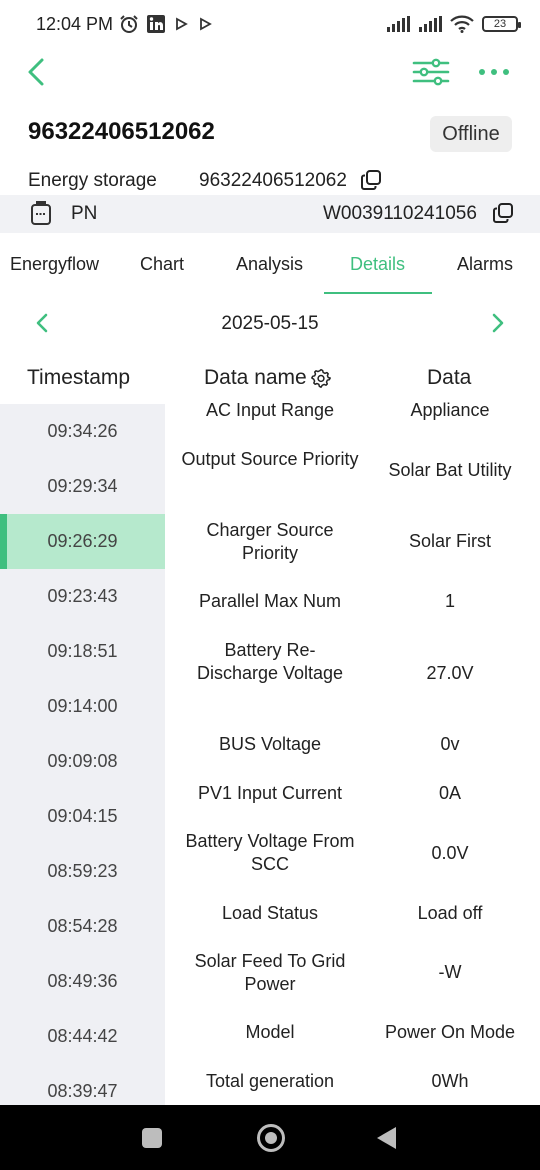 This screenshot has height=1170, width=540. I want to click on data-value-cell: 0Wh, so click(450, 1081).